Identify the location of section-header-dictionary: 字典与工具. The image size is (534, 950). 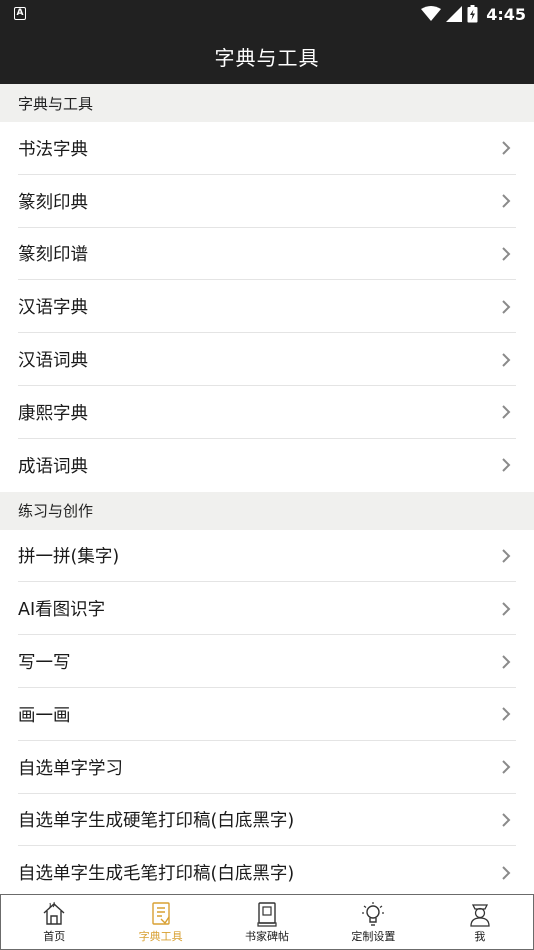
(267, 103).